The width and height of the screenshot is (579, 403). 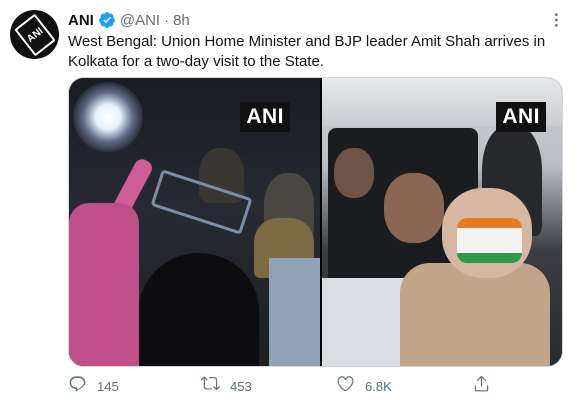 What do you see at coordinates (345, 386) in the screenshot?
I see `like-icon` at bounding box center [345, 386].